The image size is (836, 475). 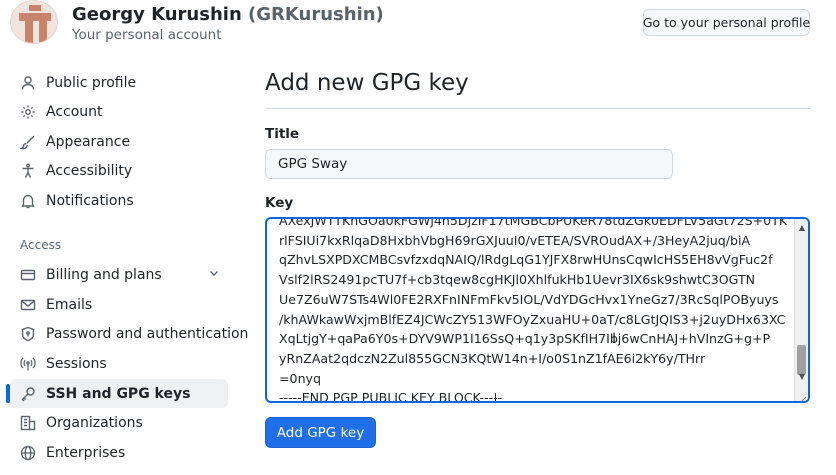 I want to click on gear-icon, so click(x=28, y=112).